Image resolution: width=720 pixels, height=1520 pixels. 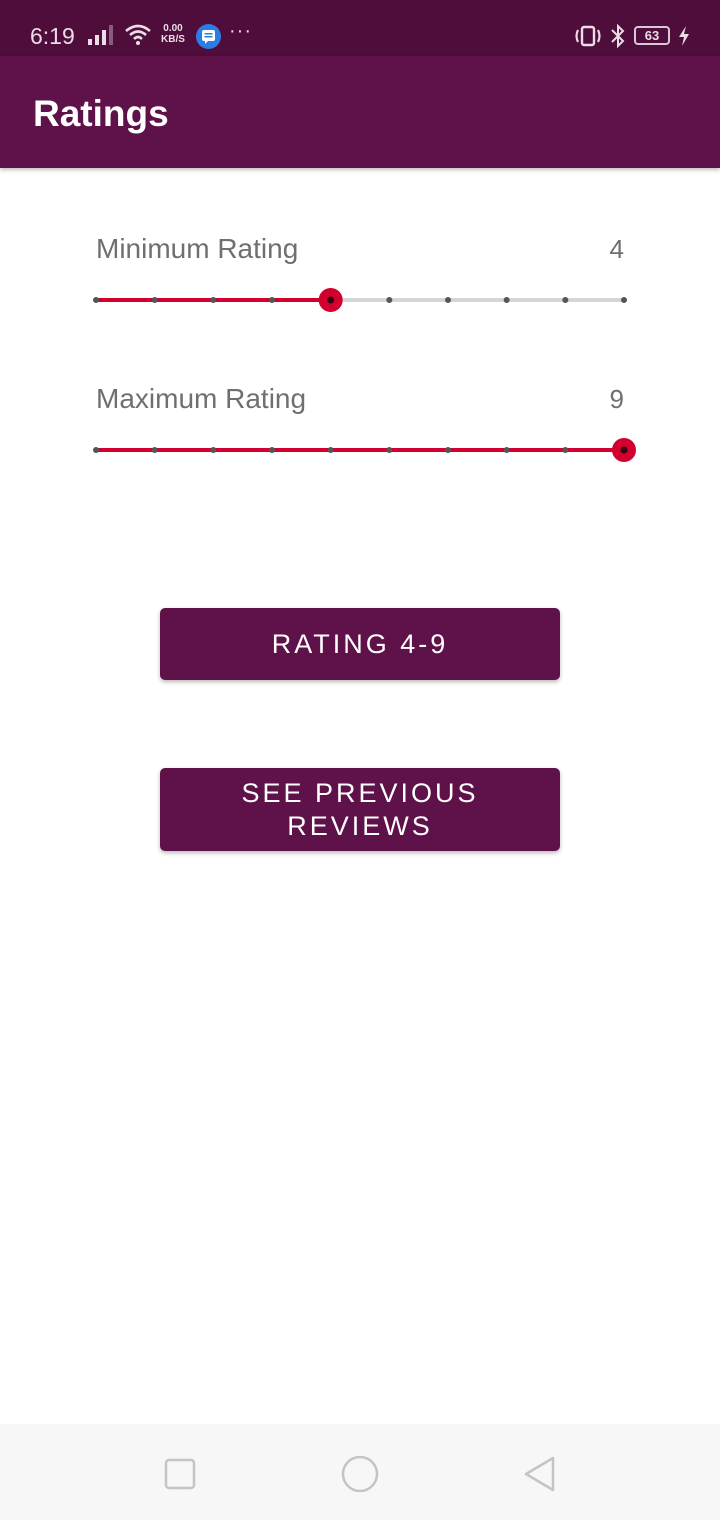 I want to click on battery-icon: 63, so click(x=652, y=35).